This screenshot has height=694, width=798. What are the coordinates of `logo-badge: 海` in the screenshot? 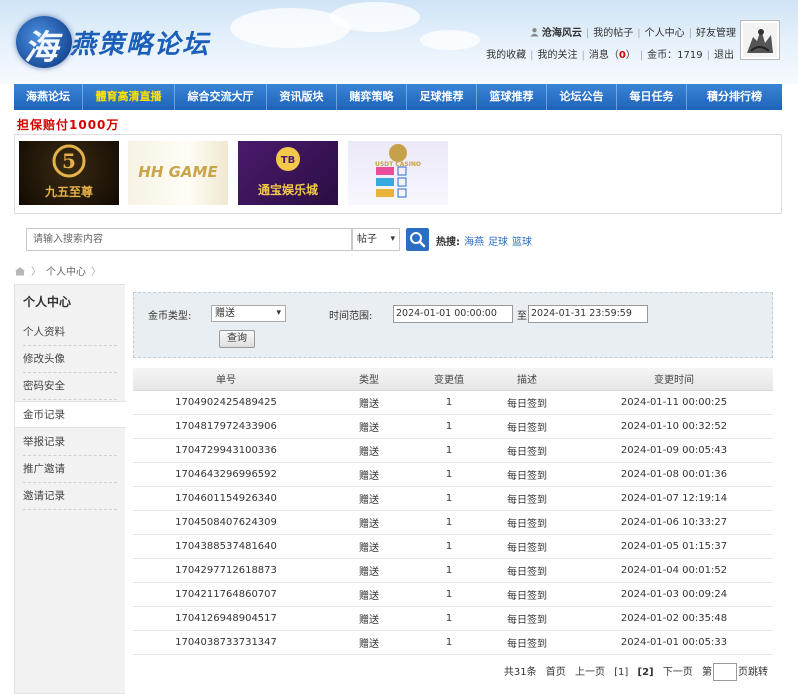 It's located at (44, 42).